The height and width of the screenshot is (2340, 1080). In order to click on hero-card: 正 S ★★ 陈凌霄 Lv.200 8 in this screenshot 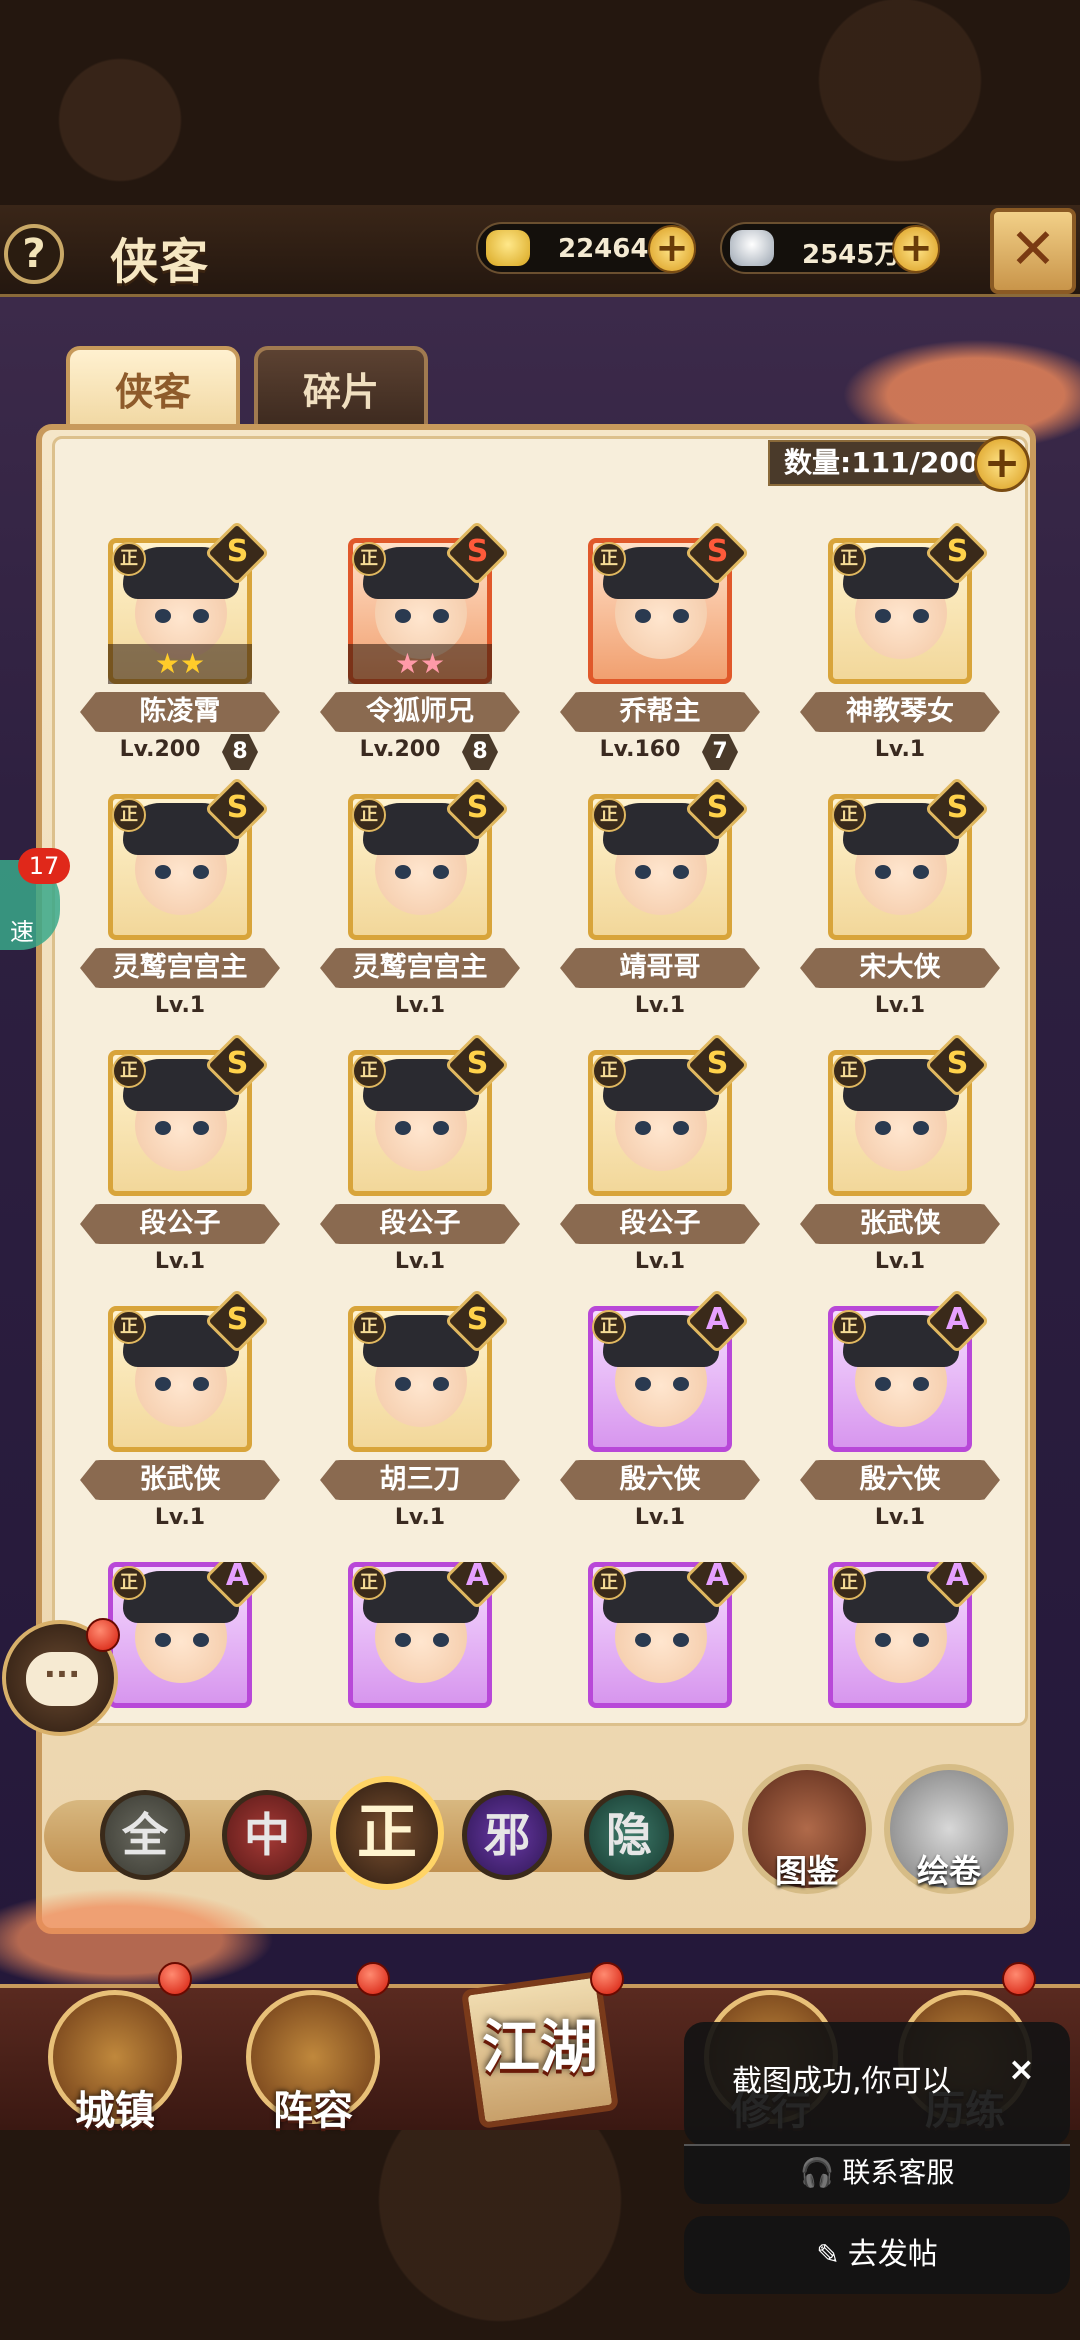, I will do `click(180, 649)`.